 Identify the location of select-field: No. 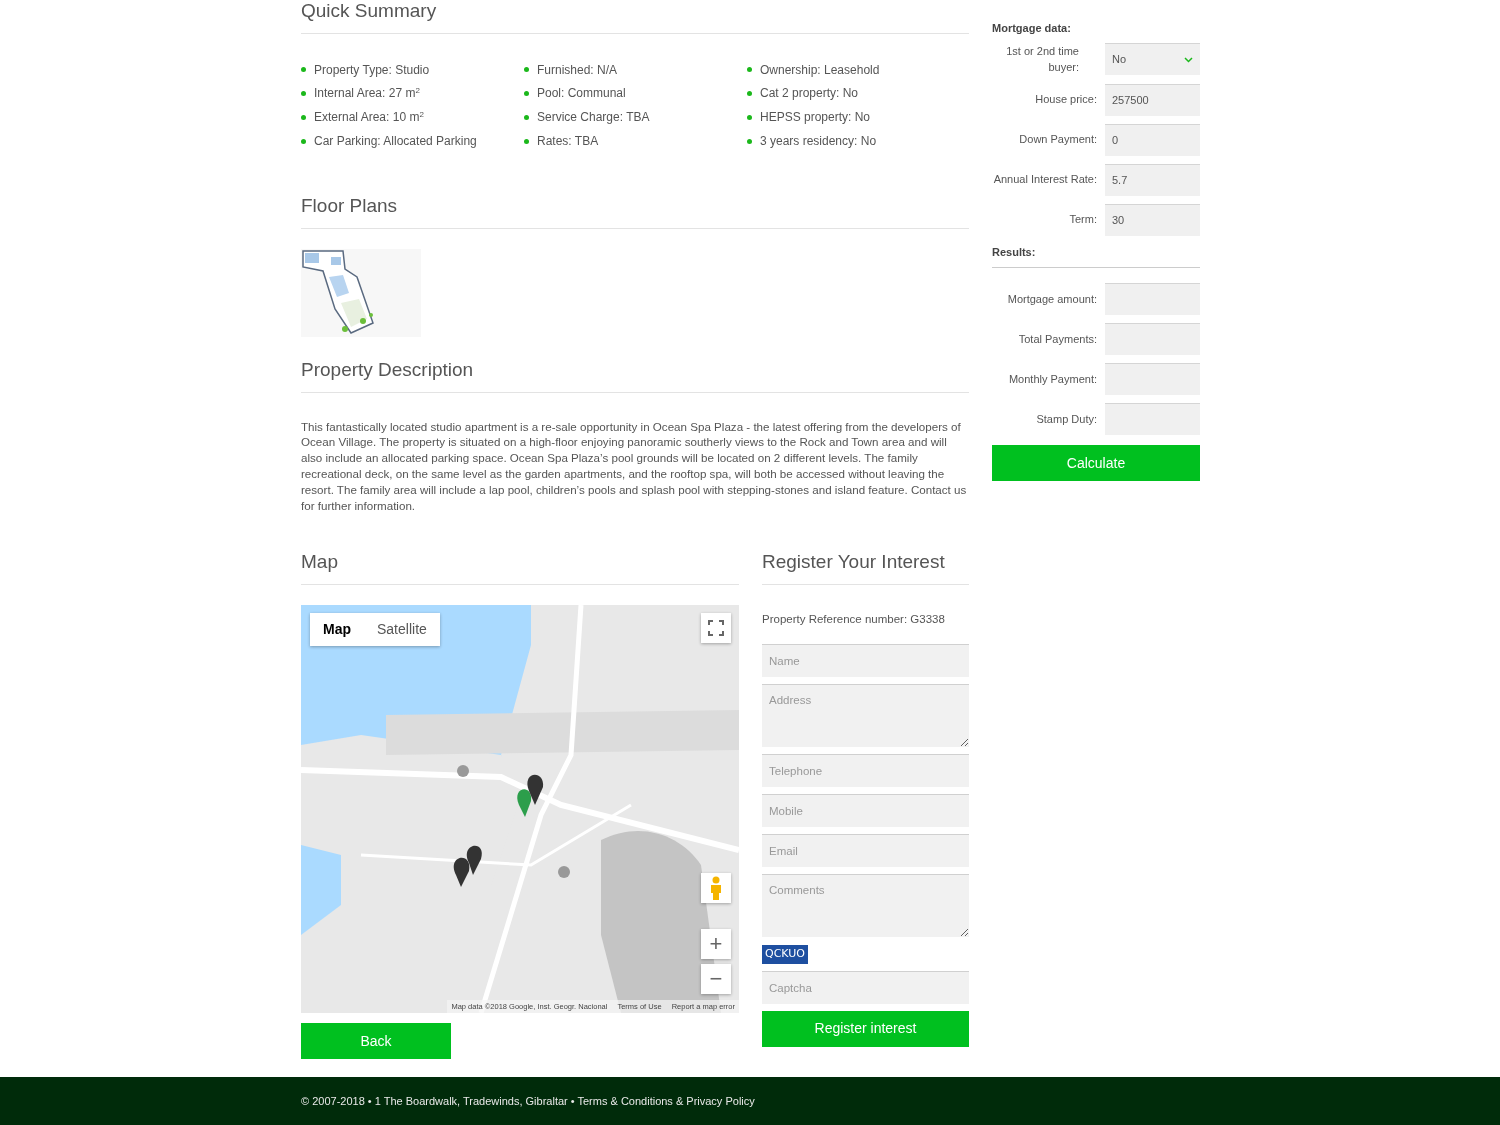
(1152, 59).